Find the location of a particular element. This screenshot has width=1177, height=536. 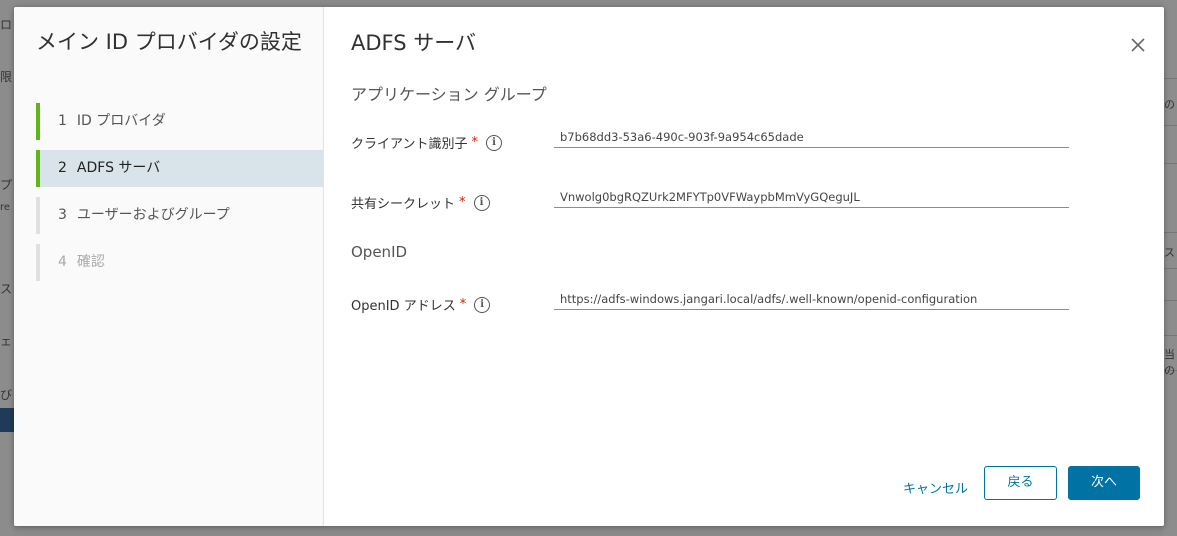

openid-address-label: OpenID アドレス * i is located at coordinates (421, 304).